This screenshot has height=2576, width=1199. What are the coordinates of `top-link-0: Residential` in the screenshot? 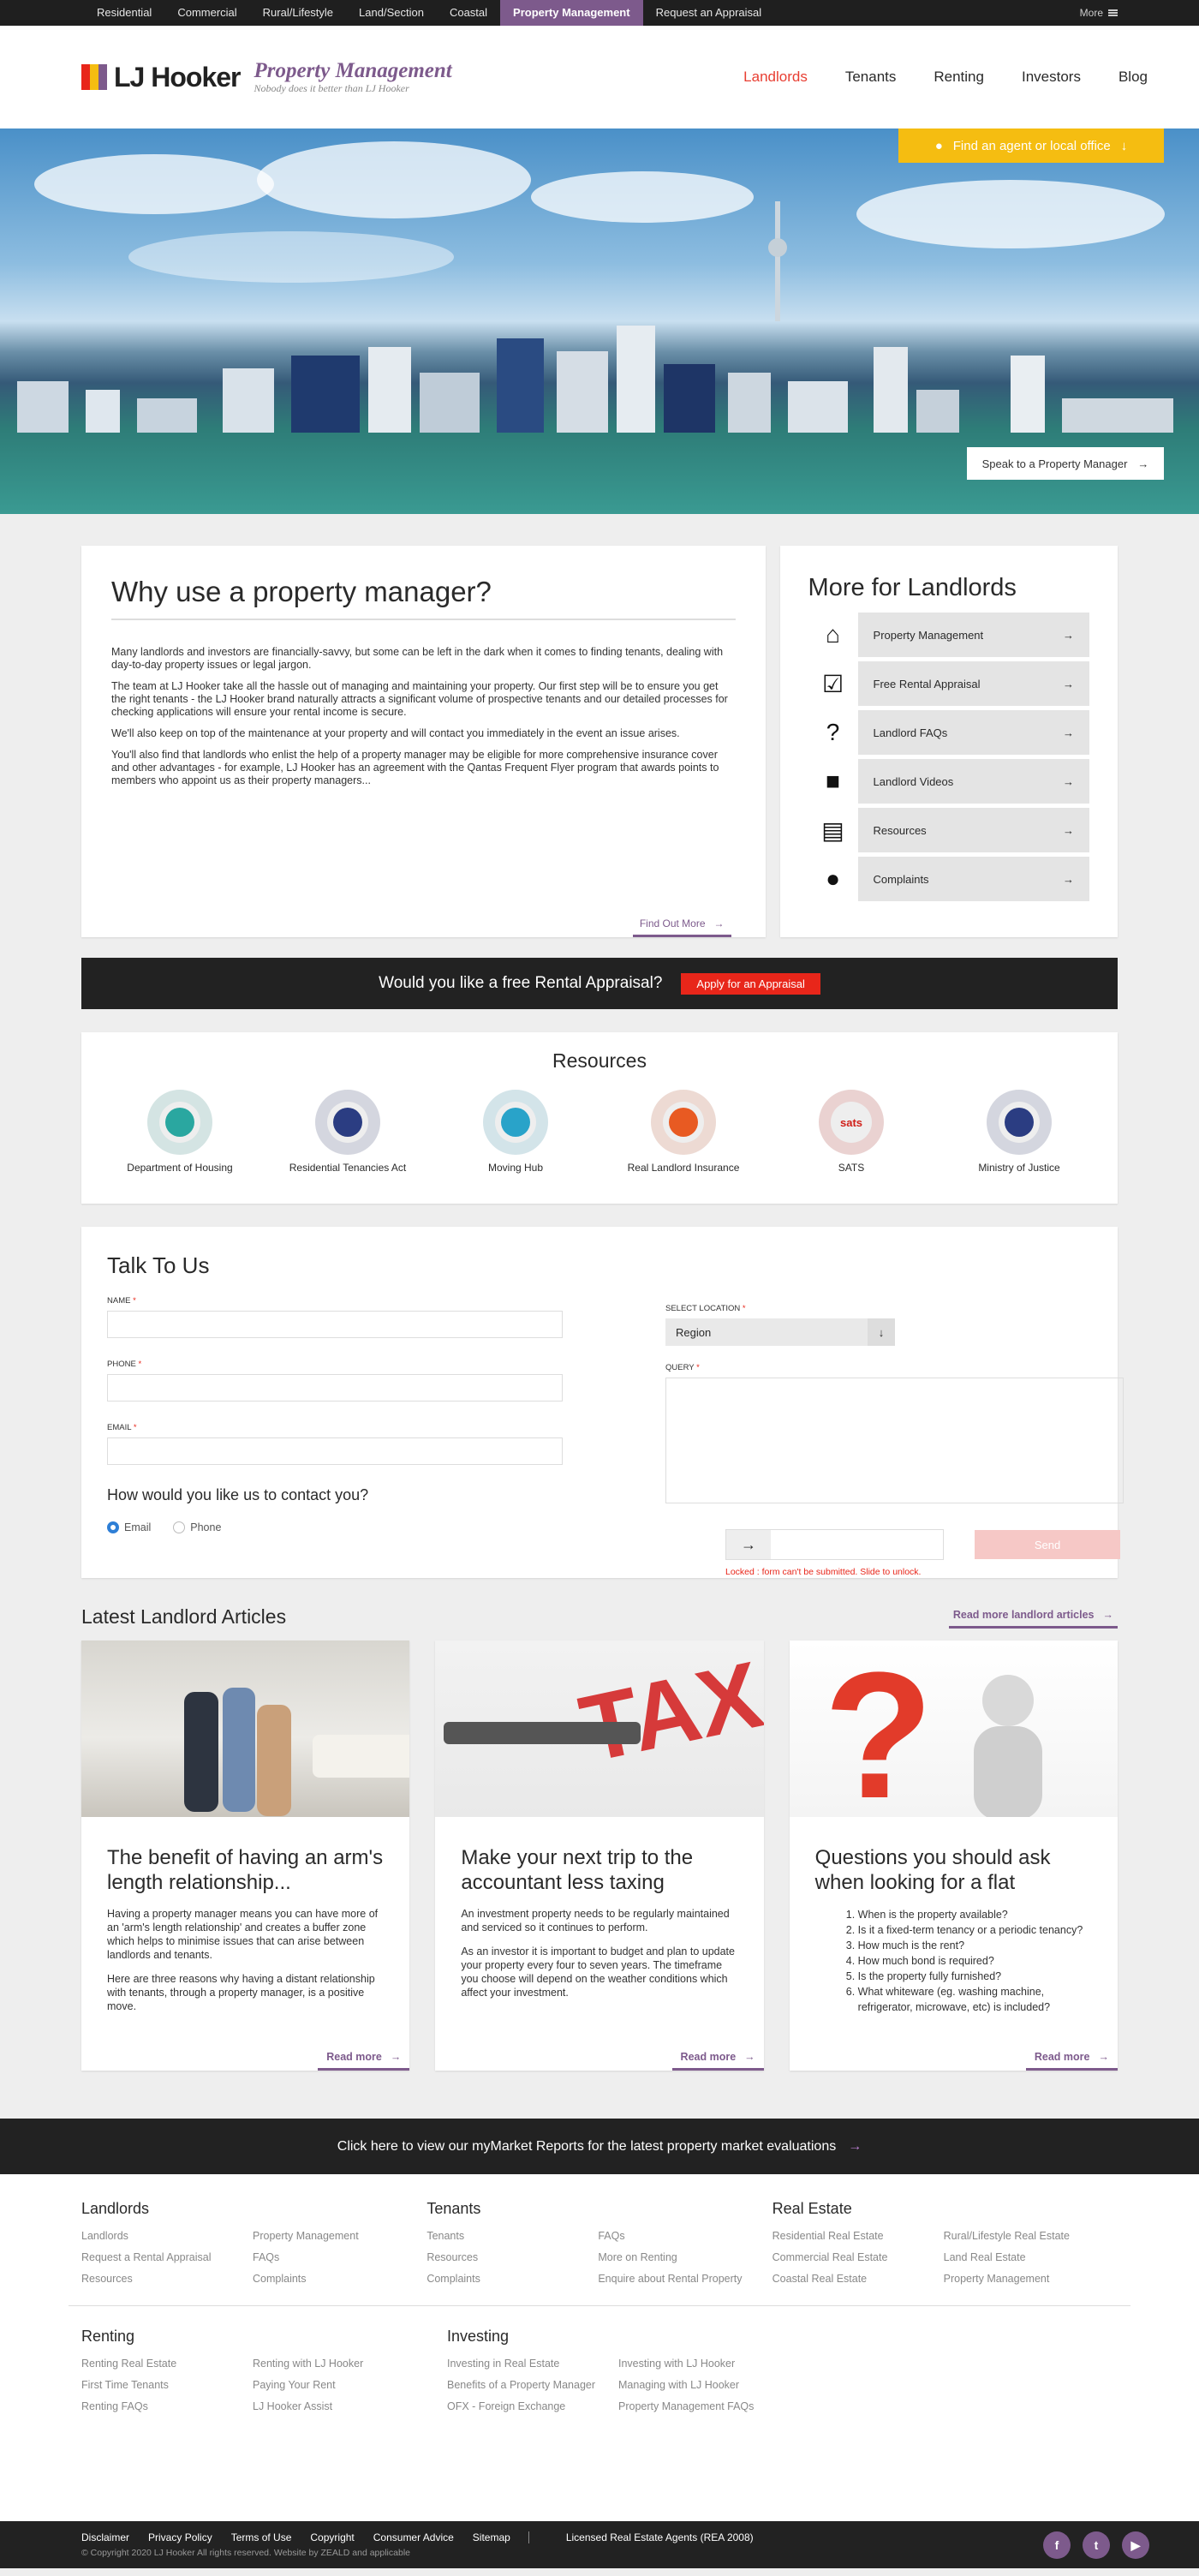 It's located at (124, 13).